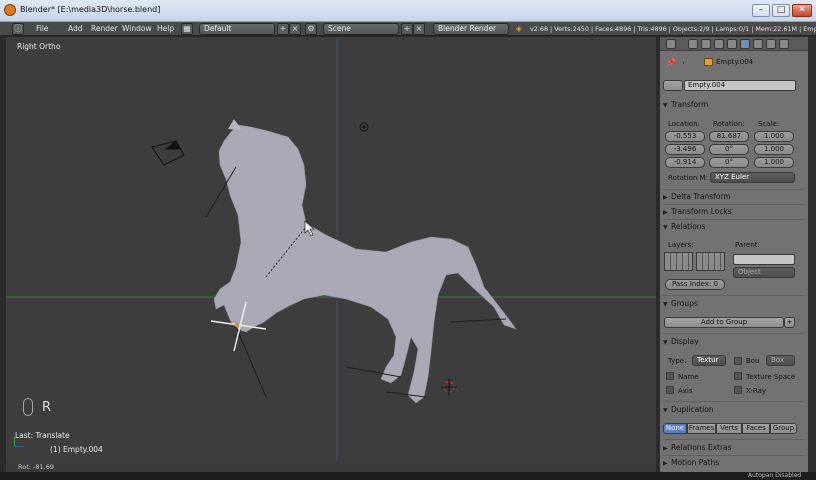  Describe the element at coordinates (76, 449) in the screenshot. I see `active-object-label: (1) Empty.004` at that location.